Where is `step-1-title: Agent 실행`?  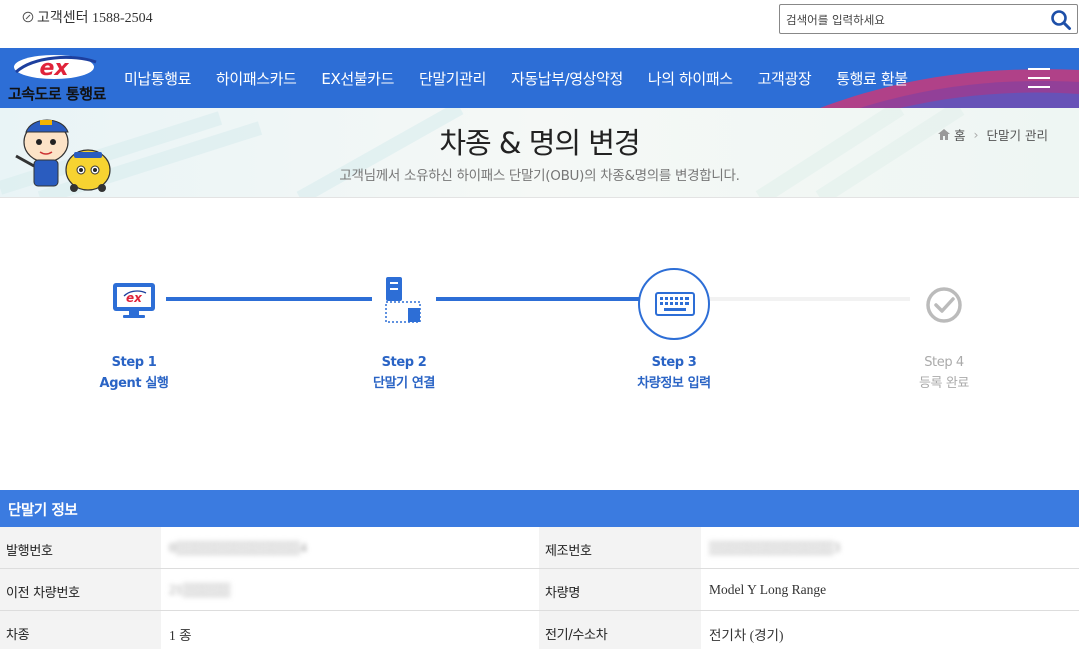
step-1-title: Agent 실행 is located at coordinates (134, 383).